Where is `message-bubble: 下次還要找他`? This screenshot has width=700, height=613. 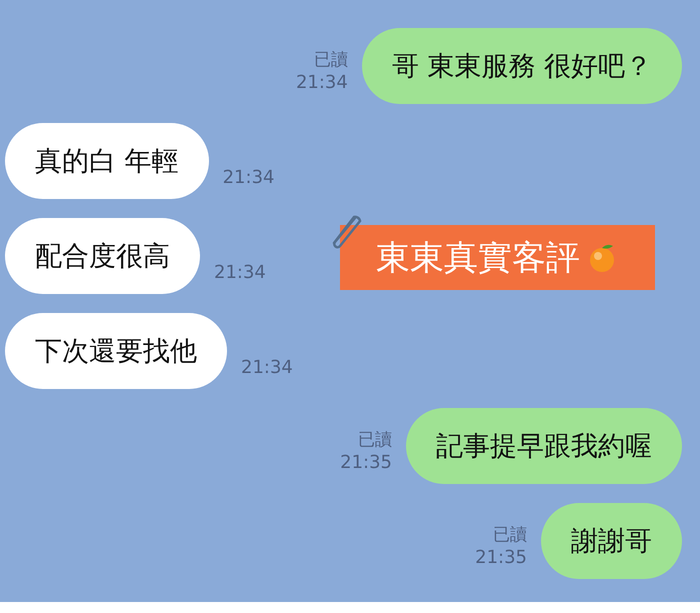
message-bubble: 下次還要找他 is located at coordinates (116, 351).